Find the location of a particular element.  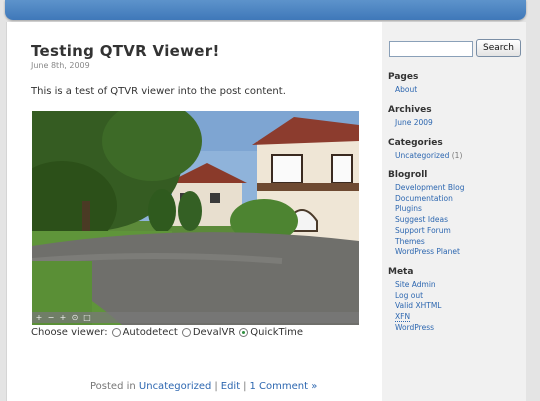

categories-list: Uncategorized (1) is located at coordinates (428, 156).